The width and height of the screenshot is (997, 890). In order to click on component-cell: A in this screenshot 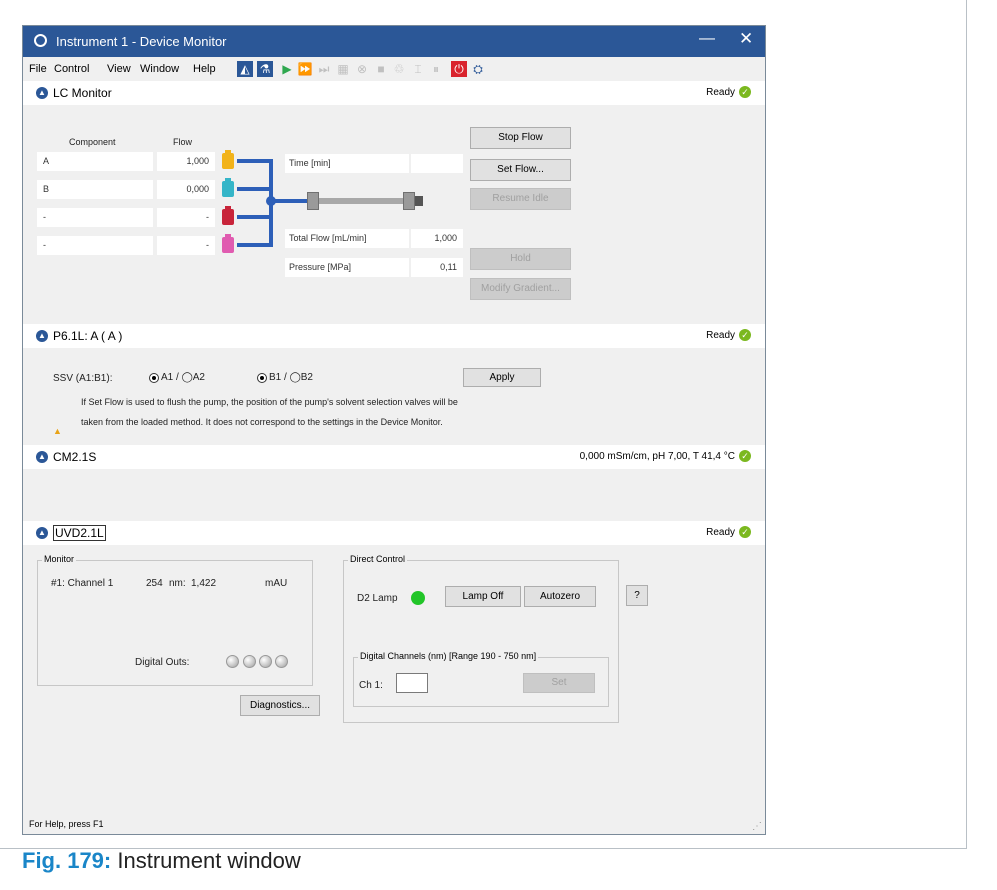, I will do `click(95, 161)`.